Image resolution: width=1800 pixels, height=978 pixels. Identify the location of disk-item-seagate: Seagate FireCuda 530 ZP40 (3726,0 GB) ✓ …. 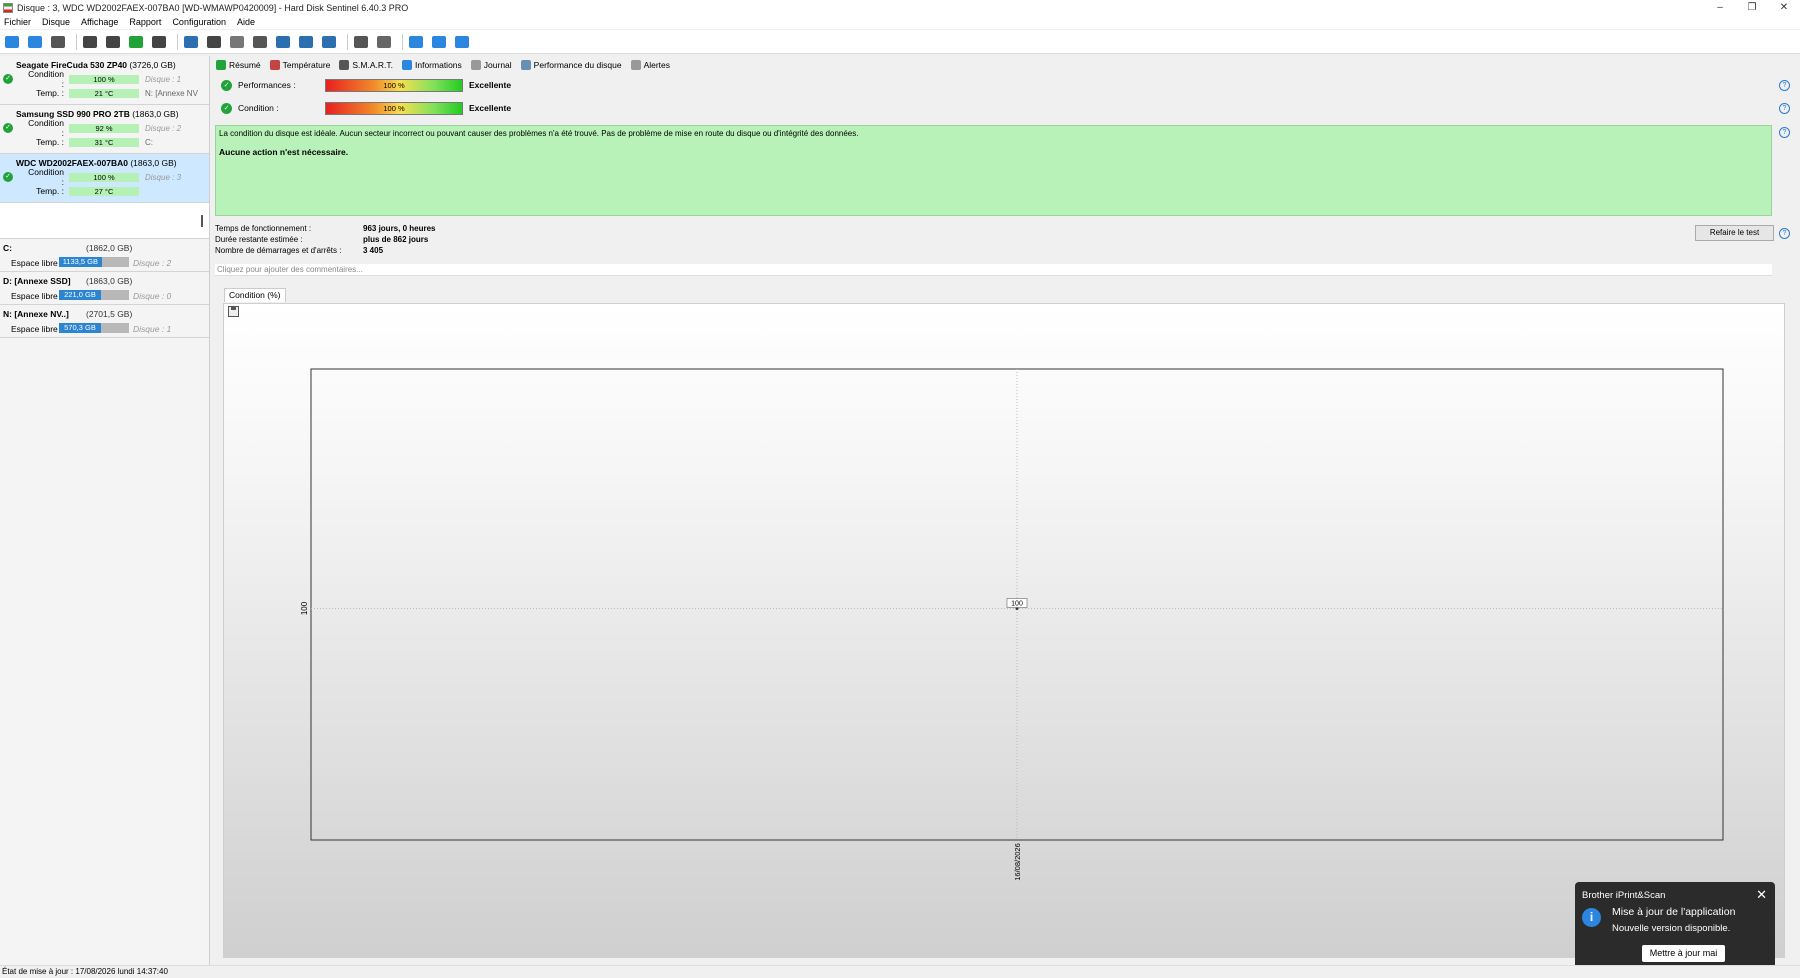
(104, 80).